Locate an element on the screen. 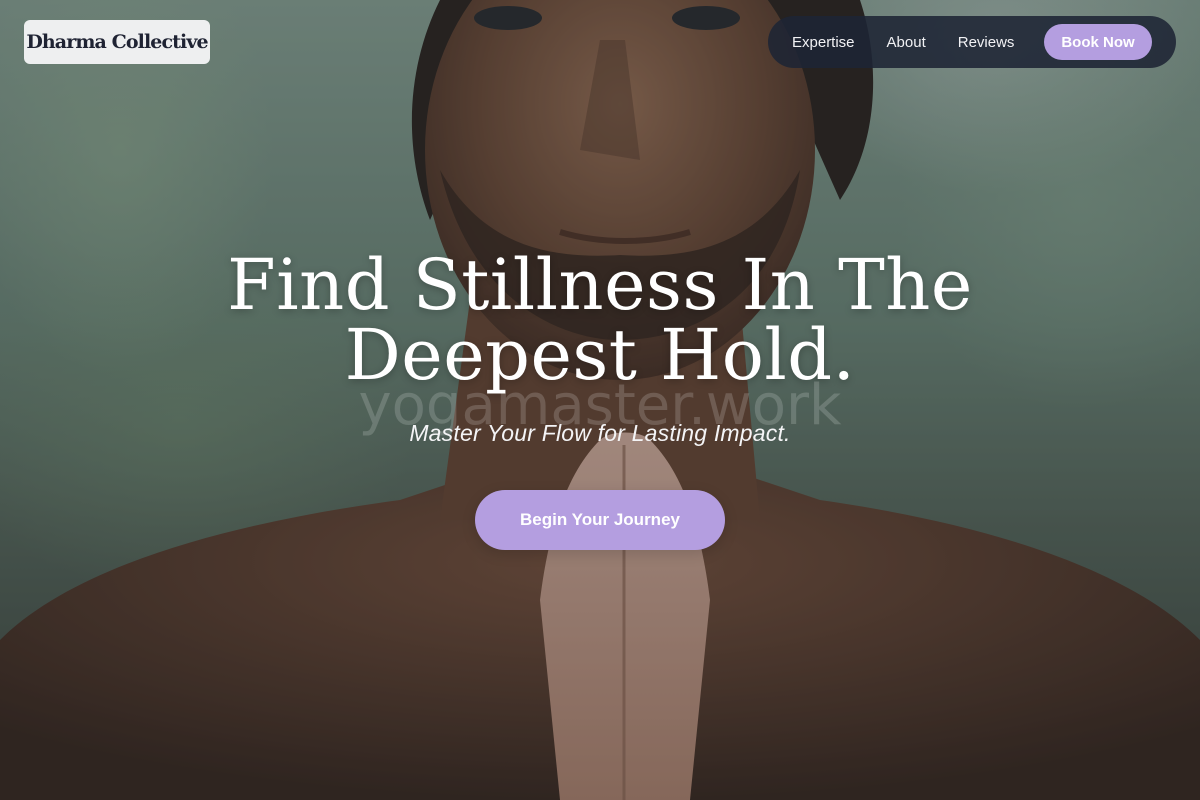 Image resolution: width=1200 pixels, height=800 pixels. hero-subheadline: Master Your Flow for Lasting Impact. is located at coordinates (600, 433).